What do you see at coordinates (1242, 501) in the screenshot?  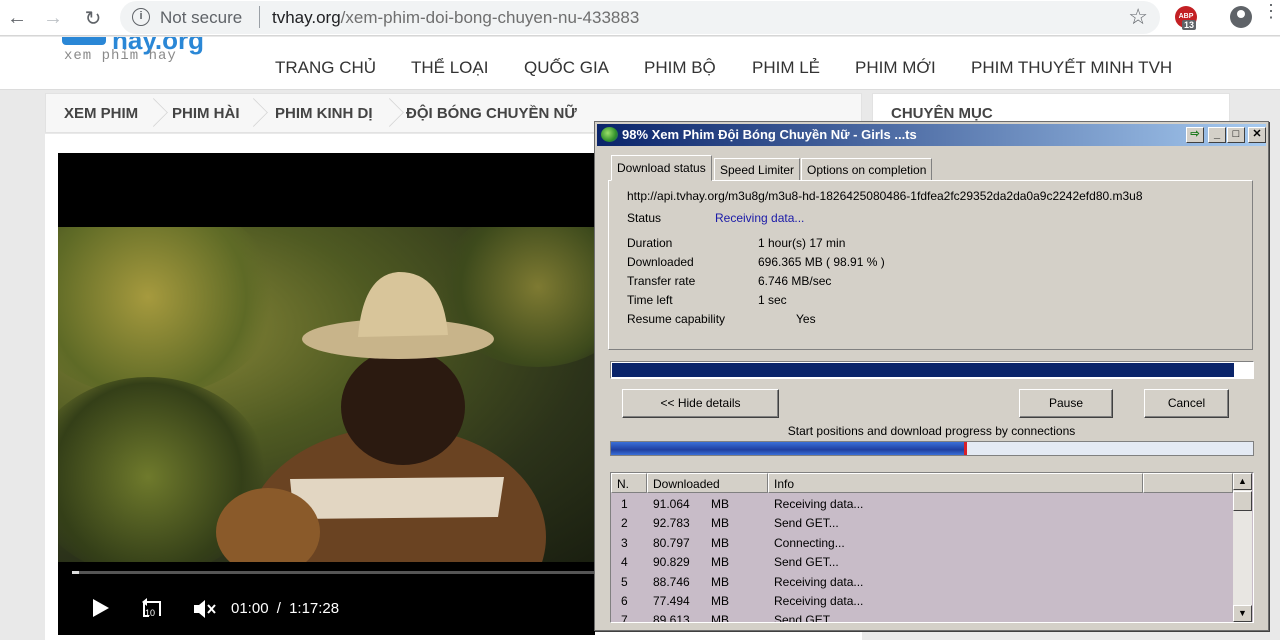 I see `scroll-thumb` at bounding box center [1242, 501].